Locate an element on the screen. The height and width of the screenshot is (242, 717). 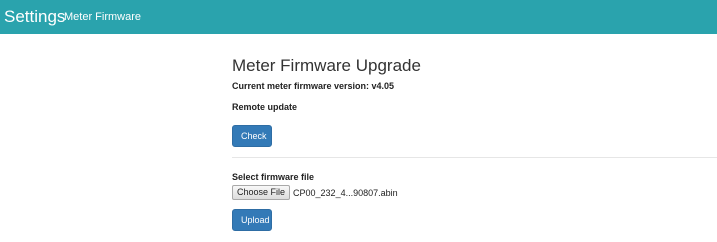
navbar-brand: Settings is located at coordinates (34, 17).